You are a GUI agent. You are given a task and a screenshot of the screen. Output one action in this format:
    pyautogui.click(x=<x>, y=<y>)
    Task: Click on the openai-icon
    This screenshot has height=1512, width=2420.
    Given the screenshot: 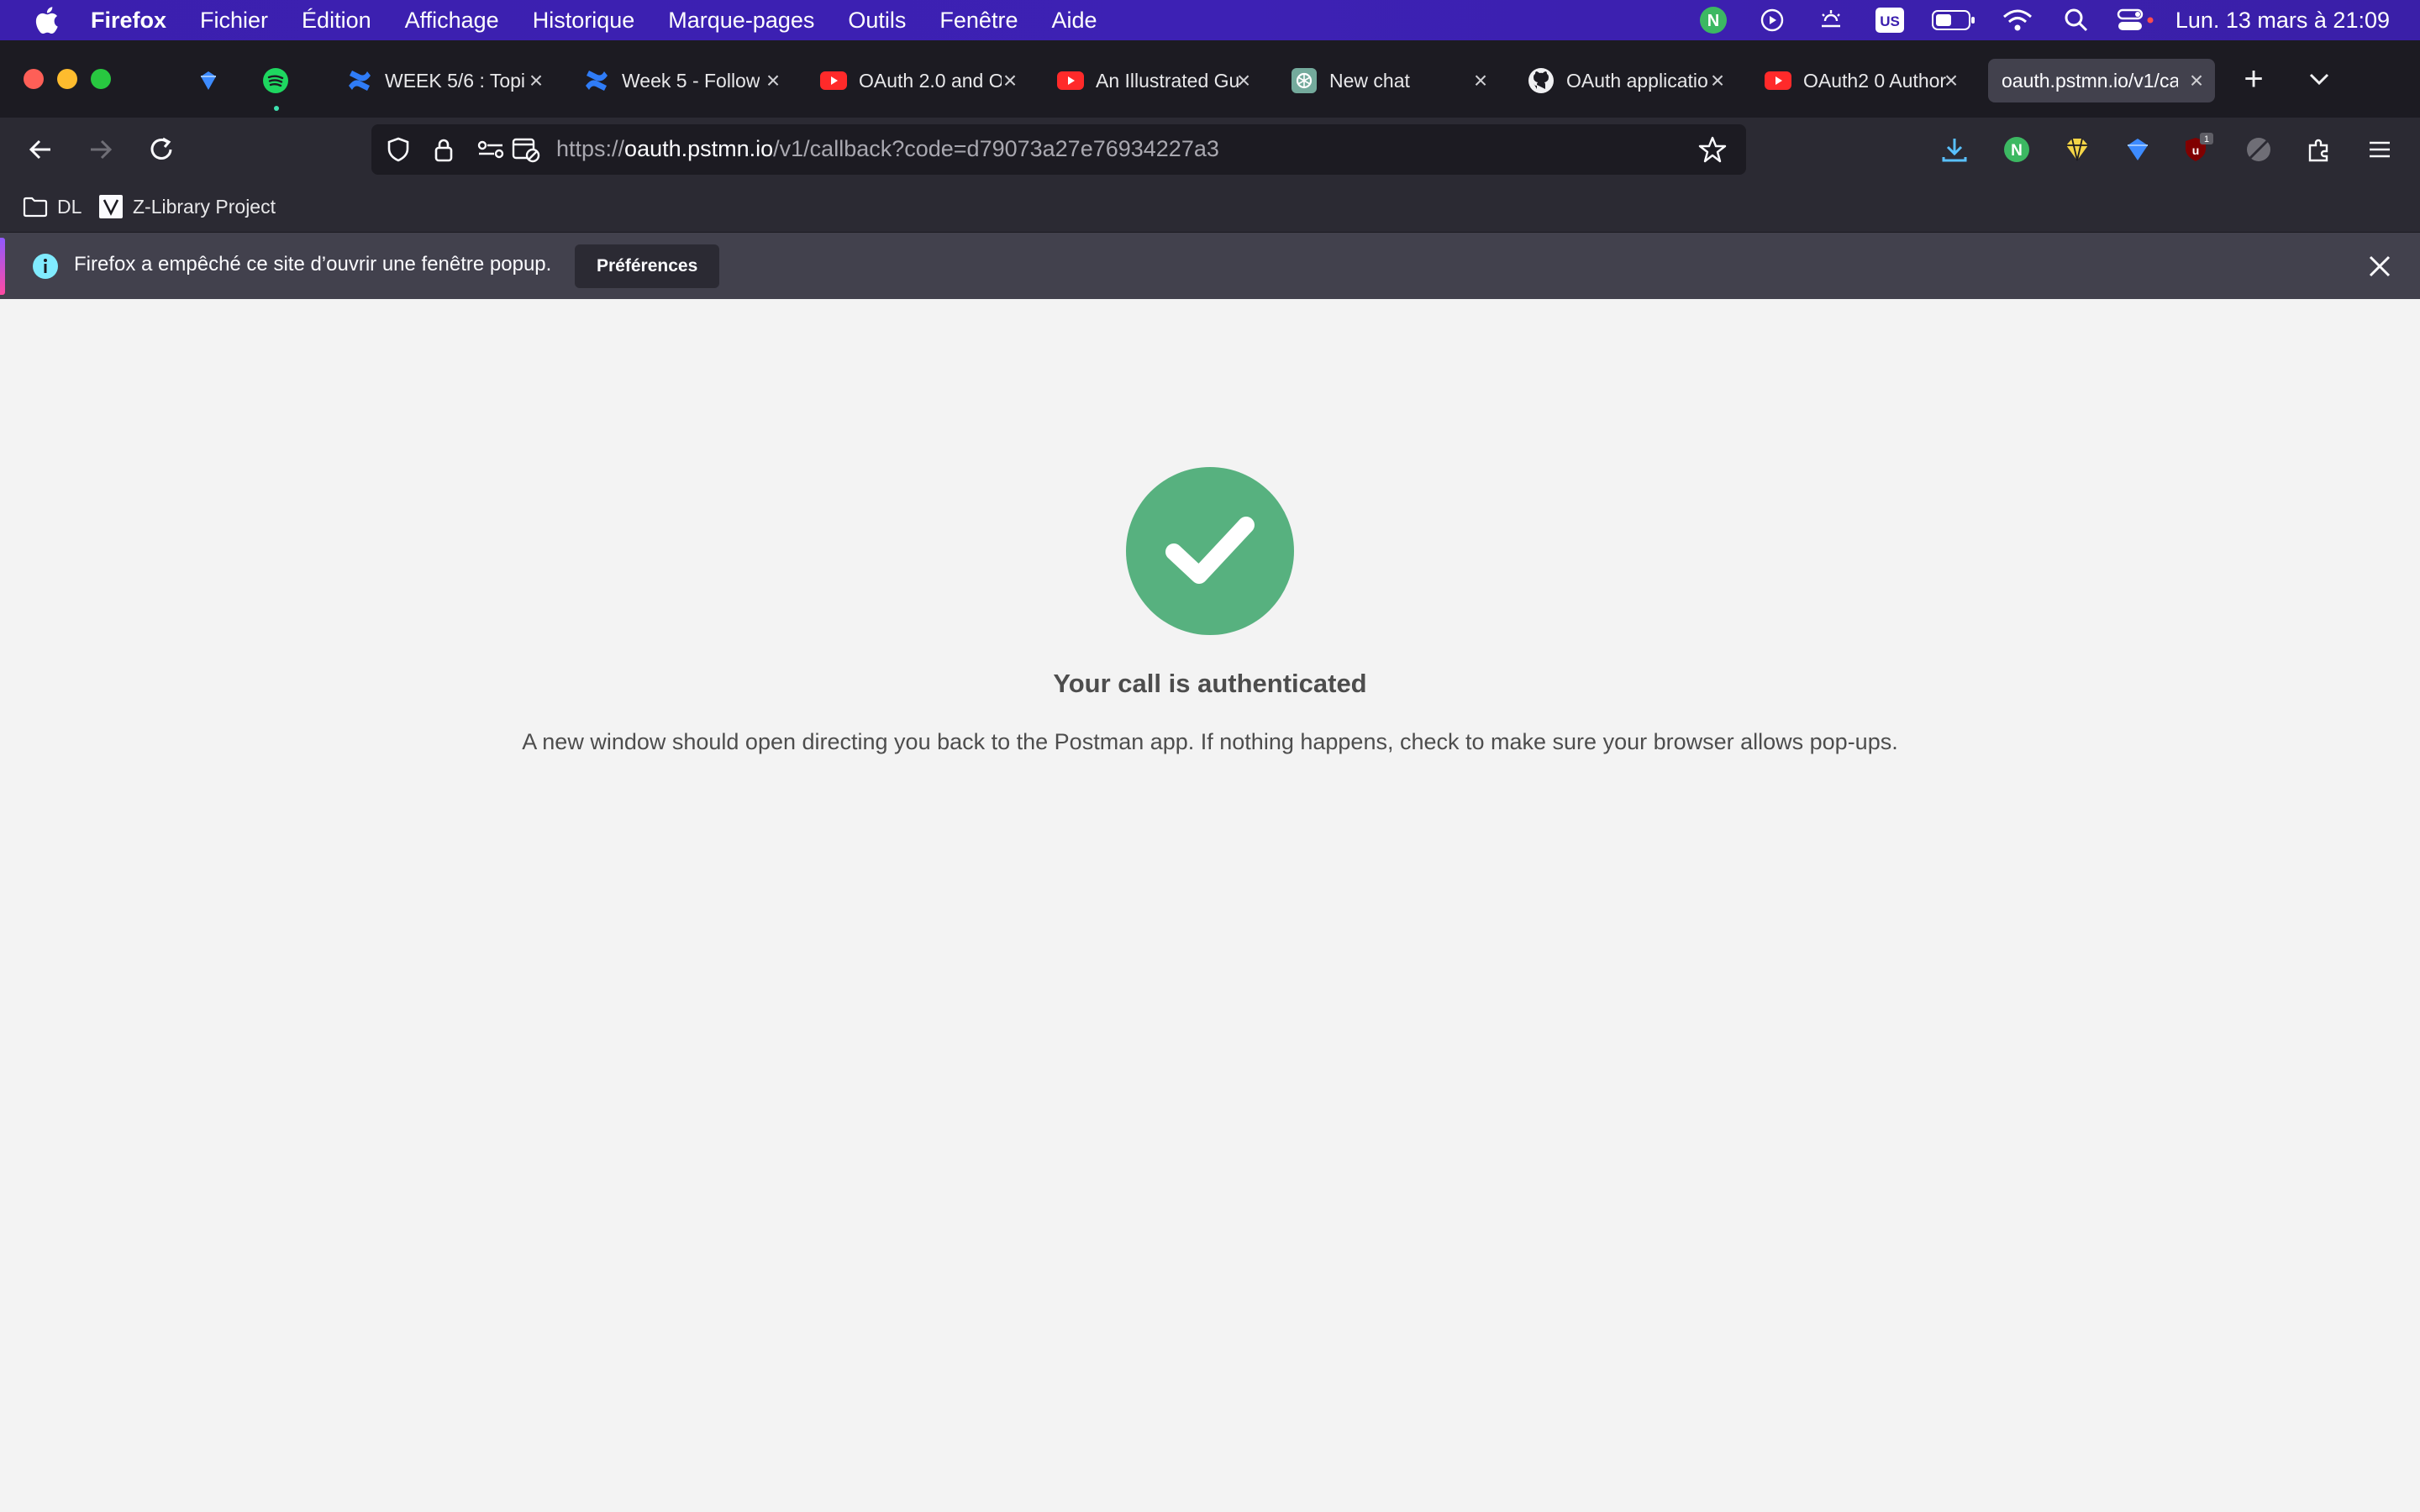 What is the action you would take?
    pyautogui.click(x=1304, y=80)
    